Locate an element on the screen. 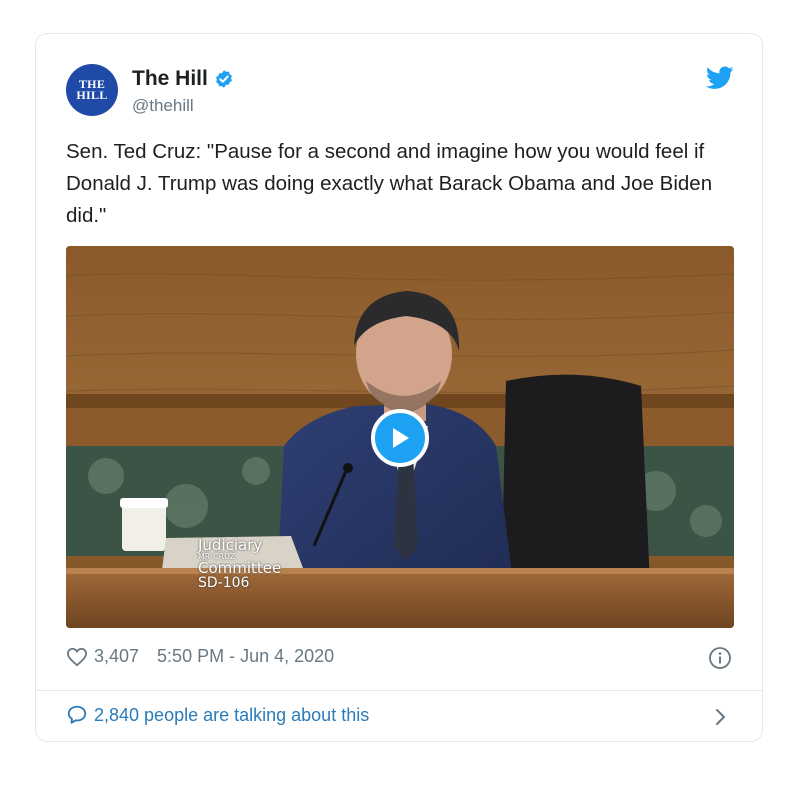 The height and width of the screenshot is (794, 800). chevron-right-icon is located at coordinates (721, 717).